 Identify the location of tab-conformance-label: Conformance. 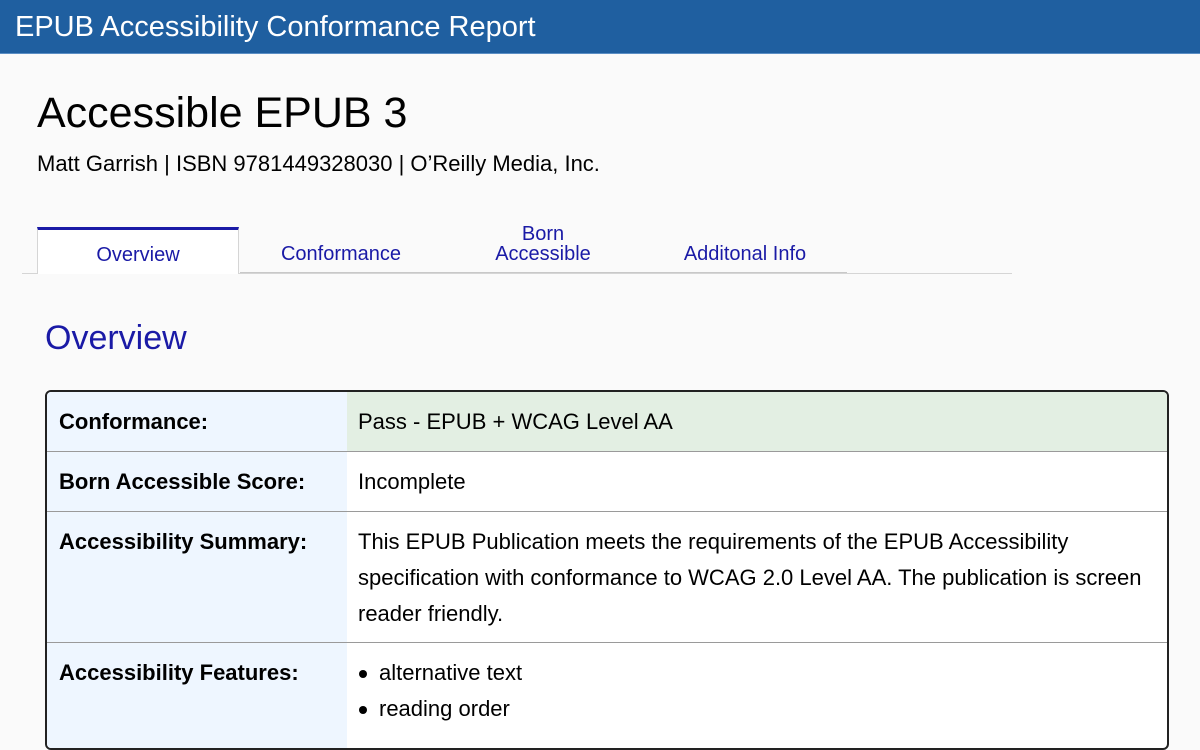
(341, 254).